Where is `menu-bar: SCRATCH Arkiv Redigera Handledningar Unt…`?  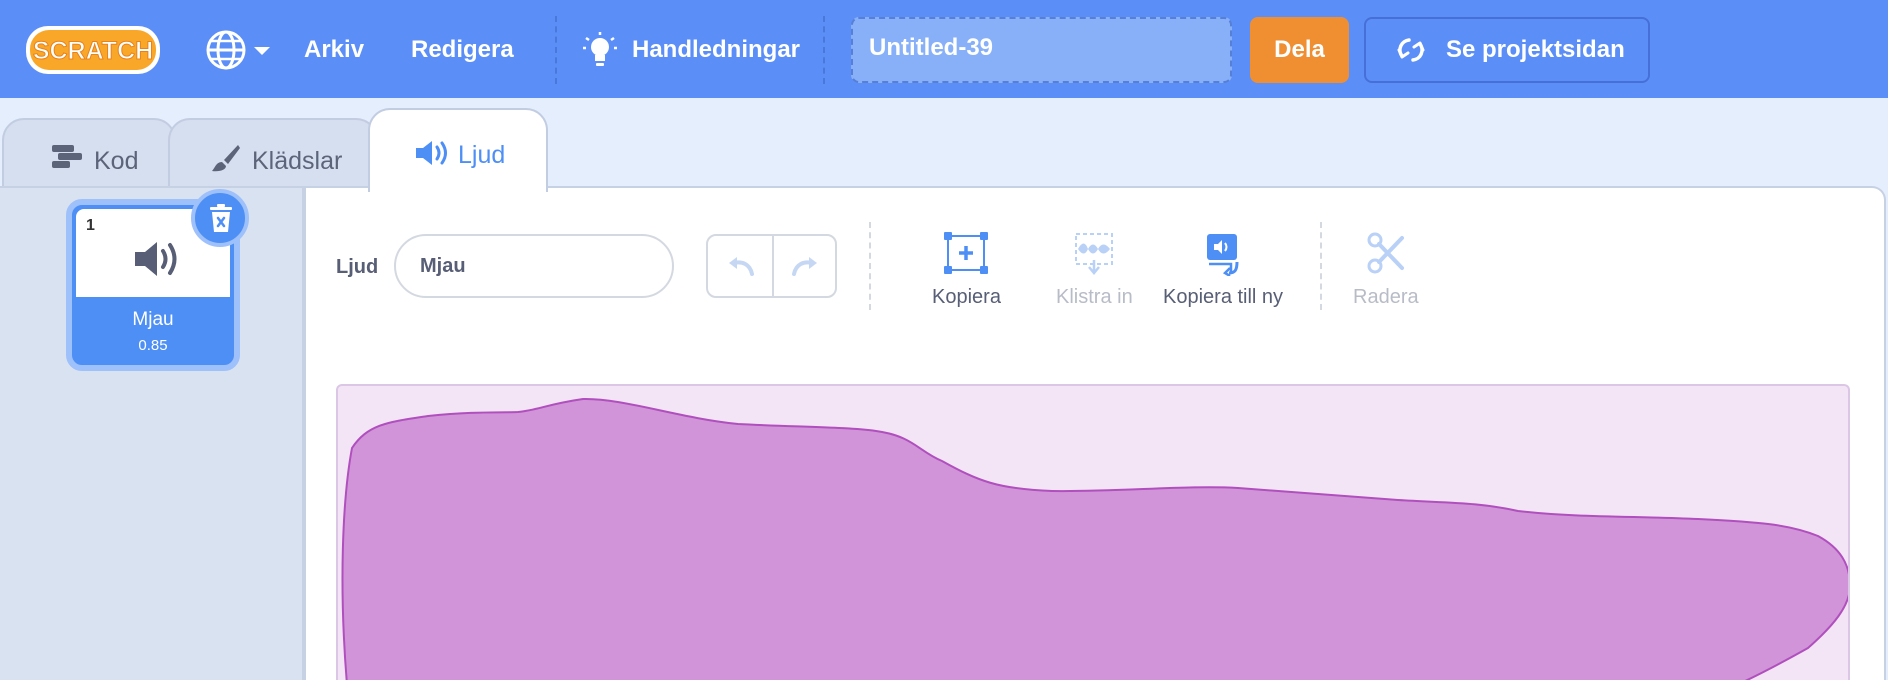
menu-bar: SCRATCH Arkiv Redigera Handledningar Unt… is located at coordinates (944, 49).